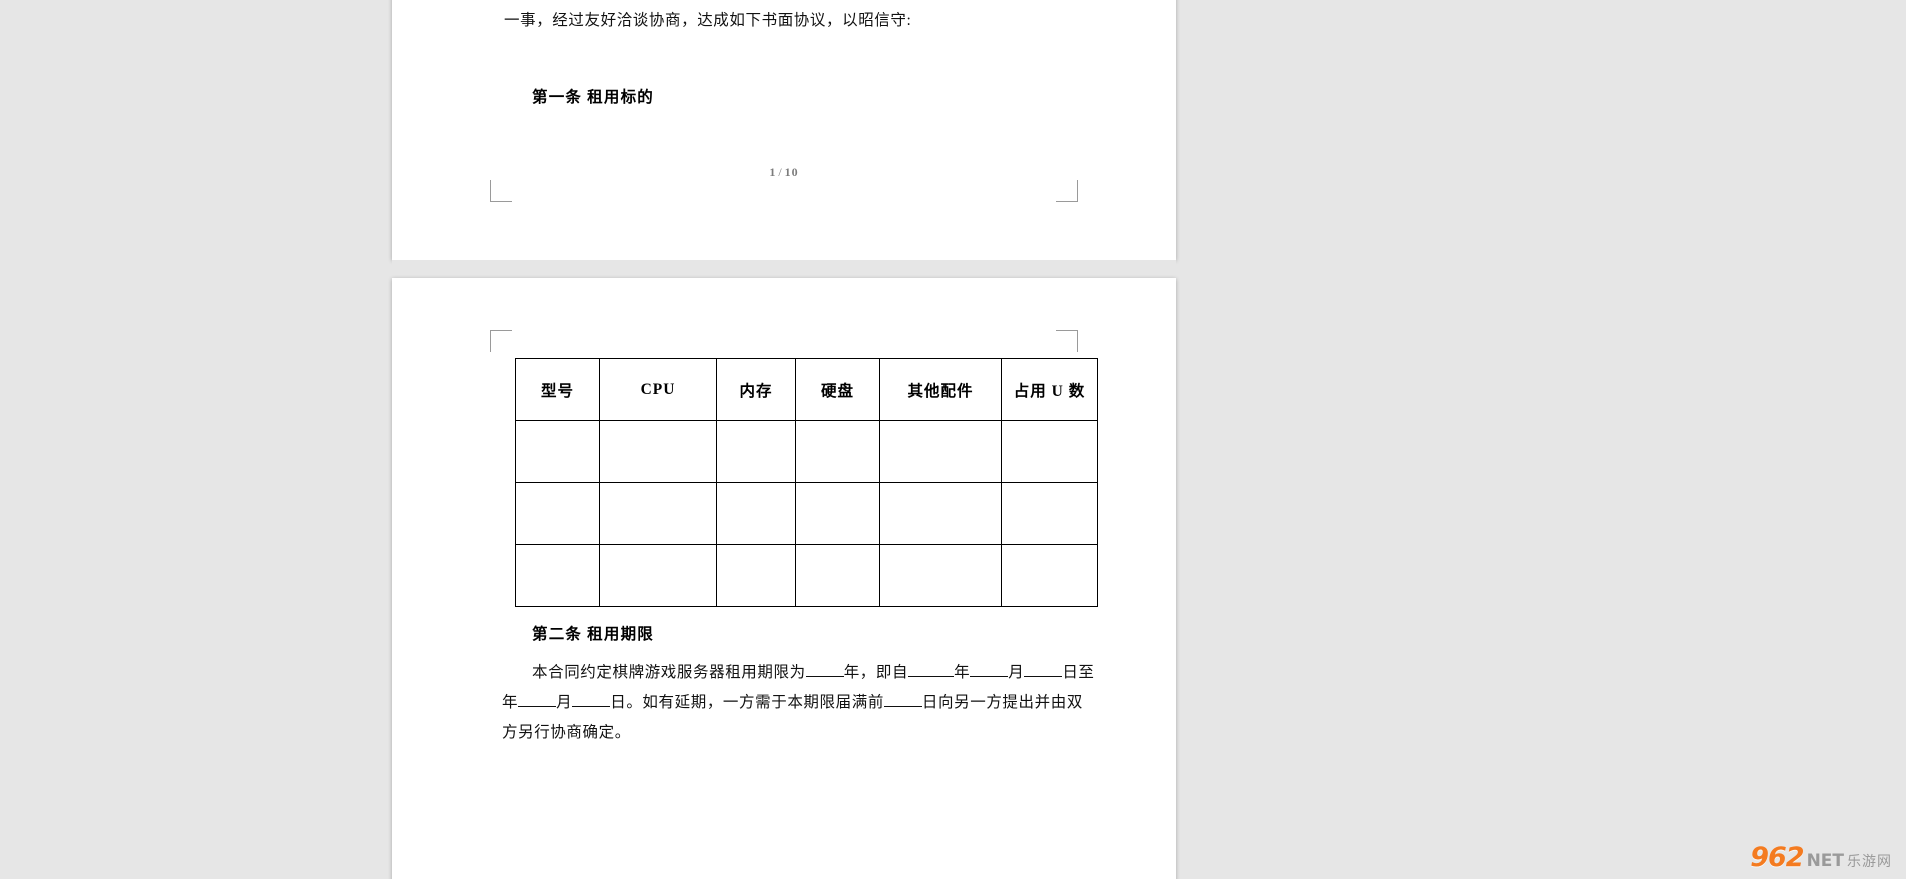  What do you see at coordinates (501, 191) in the screenshot?
I see `crop-mark-bottom-left-icon` at bounding box center [501, 191].